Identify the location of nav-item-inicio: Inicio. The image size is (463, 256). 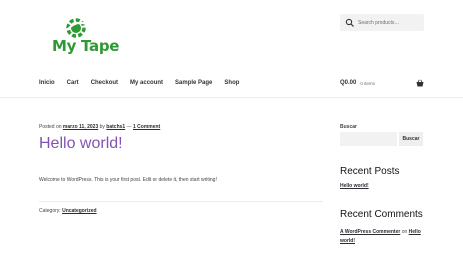
(47, 83).